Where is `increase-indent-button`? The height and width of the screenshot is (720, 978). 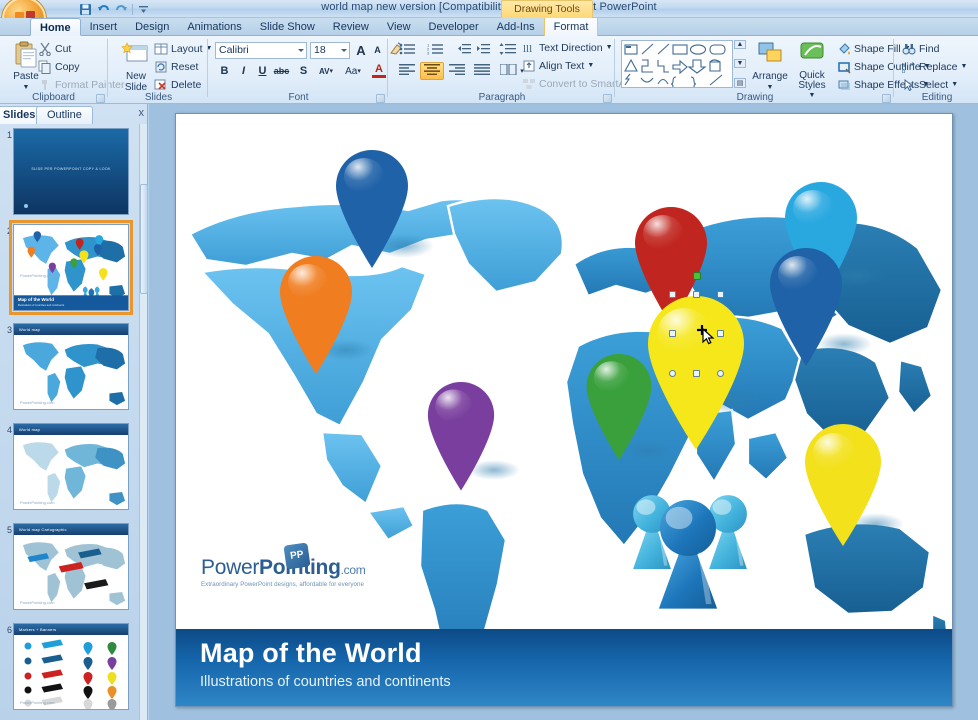 increase-indent-button is located at coordinates (482, 50).